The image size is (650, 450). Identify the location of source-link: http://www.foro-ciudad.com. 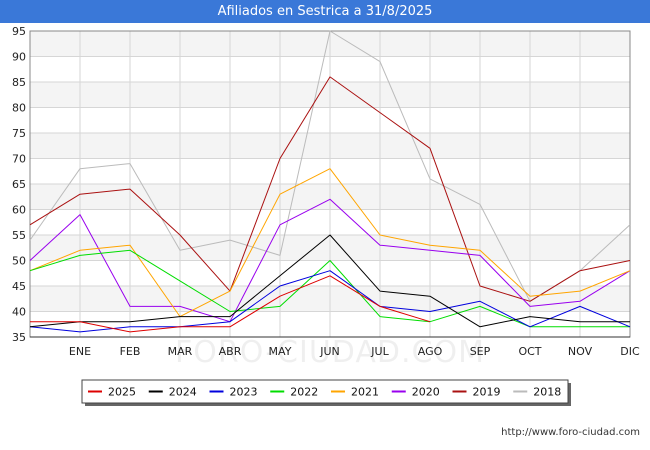
(570, 432).